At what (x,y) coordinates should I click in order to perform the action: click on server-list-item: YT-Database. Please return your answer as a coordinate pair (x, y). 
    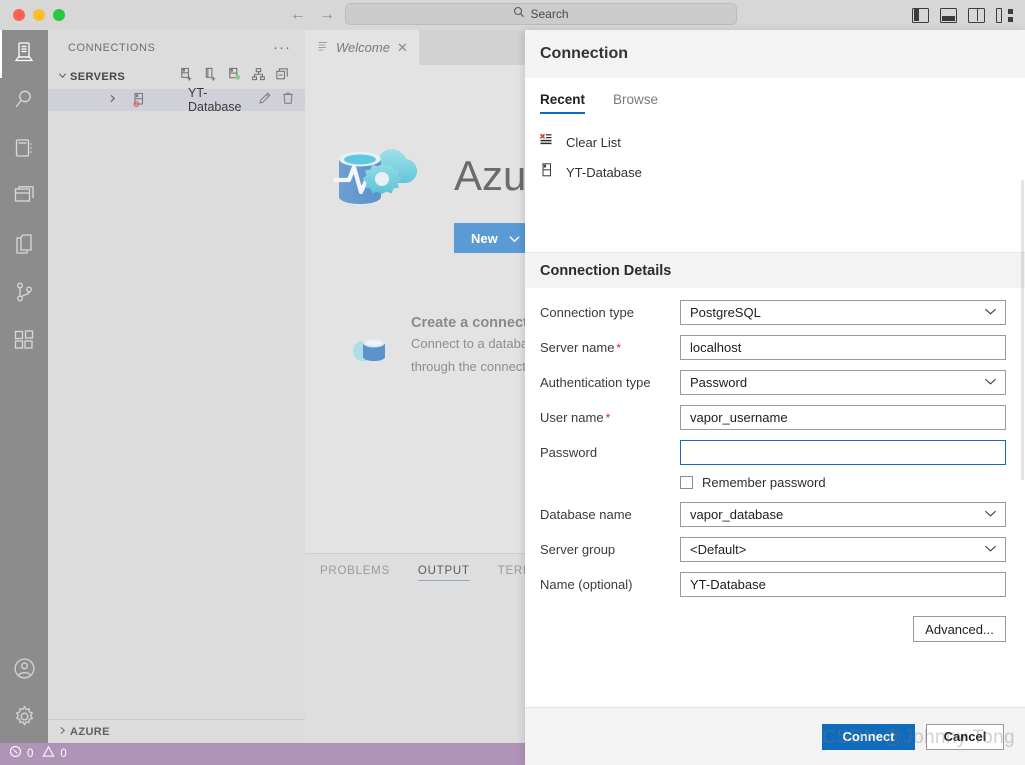
    Looking at the image, I should click on (176, 100).